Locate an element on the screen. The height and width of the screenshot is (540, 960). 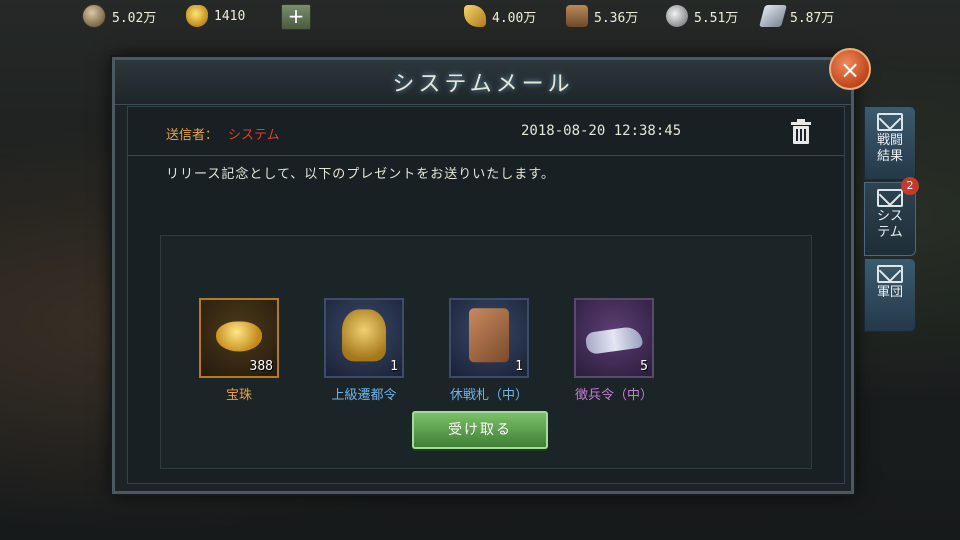
dialog-title-bar: システムメール is located at coordinates (483, 82).